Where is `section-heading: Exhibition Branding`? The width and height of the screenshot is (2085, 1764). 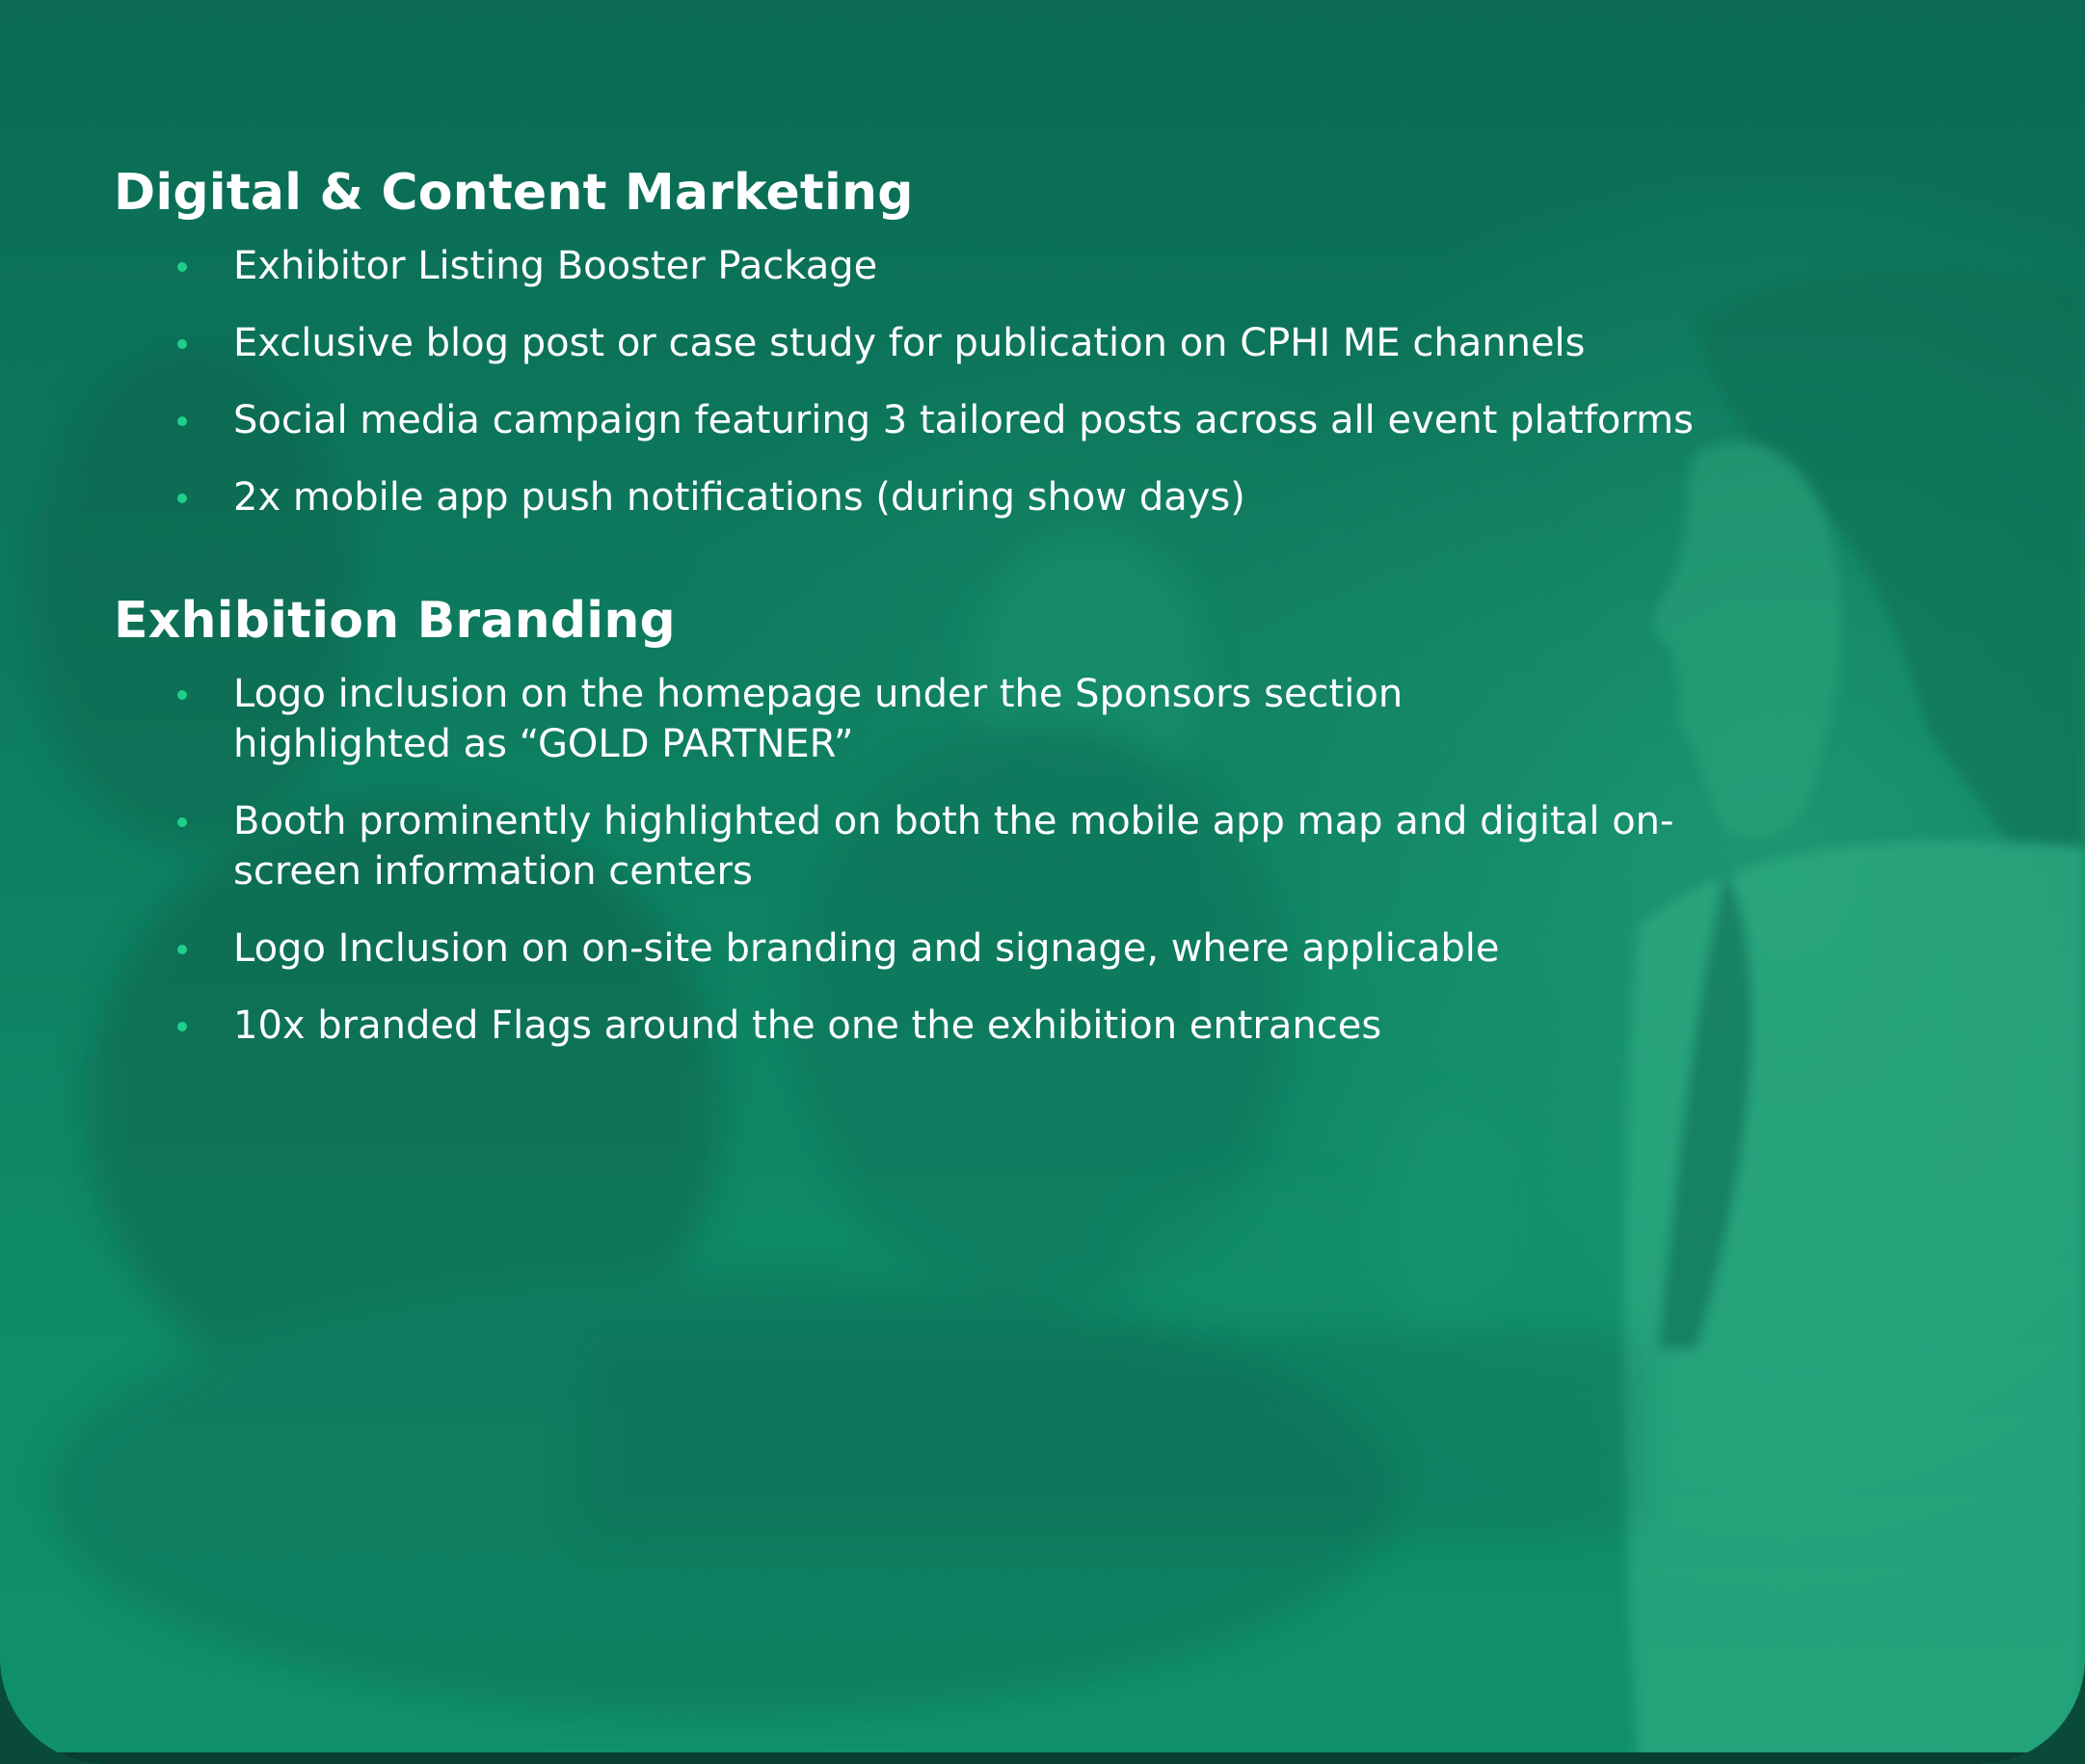
section-heading: Exhibition Branding is located at coordinates (395, 621).